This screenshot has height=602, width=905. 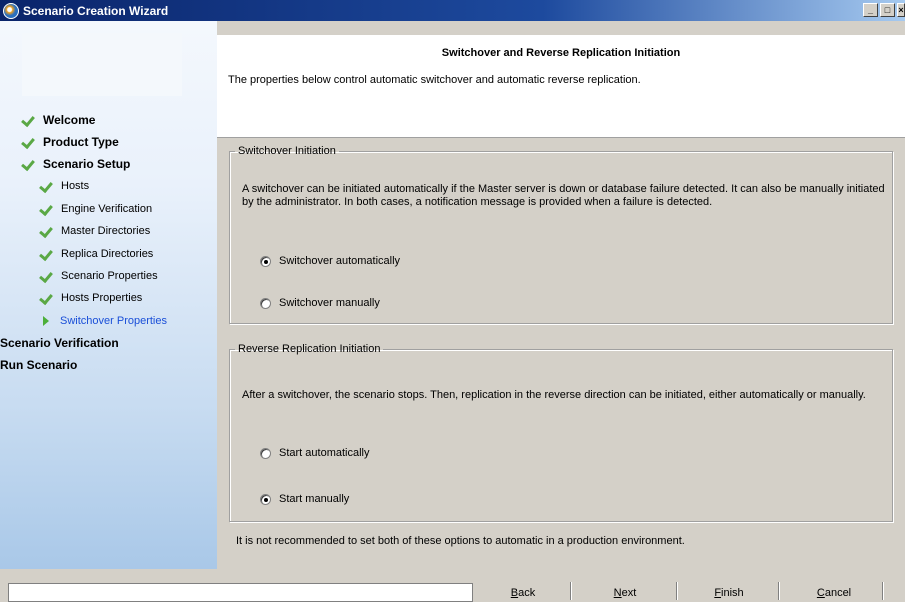 What do you see at coordinates (106, 231) in the screenshot?
I see `step-label: Master Directories` at bounding box center [106, 231].